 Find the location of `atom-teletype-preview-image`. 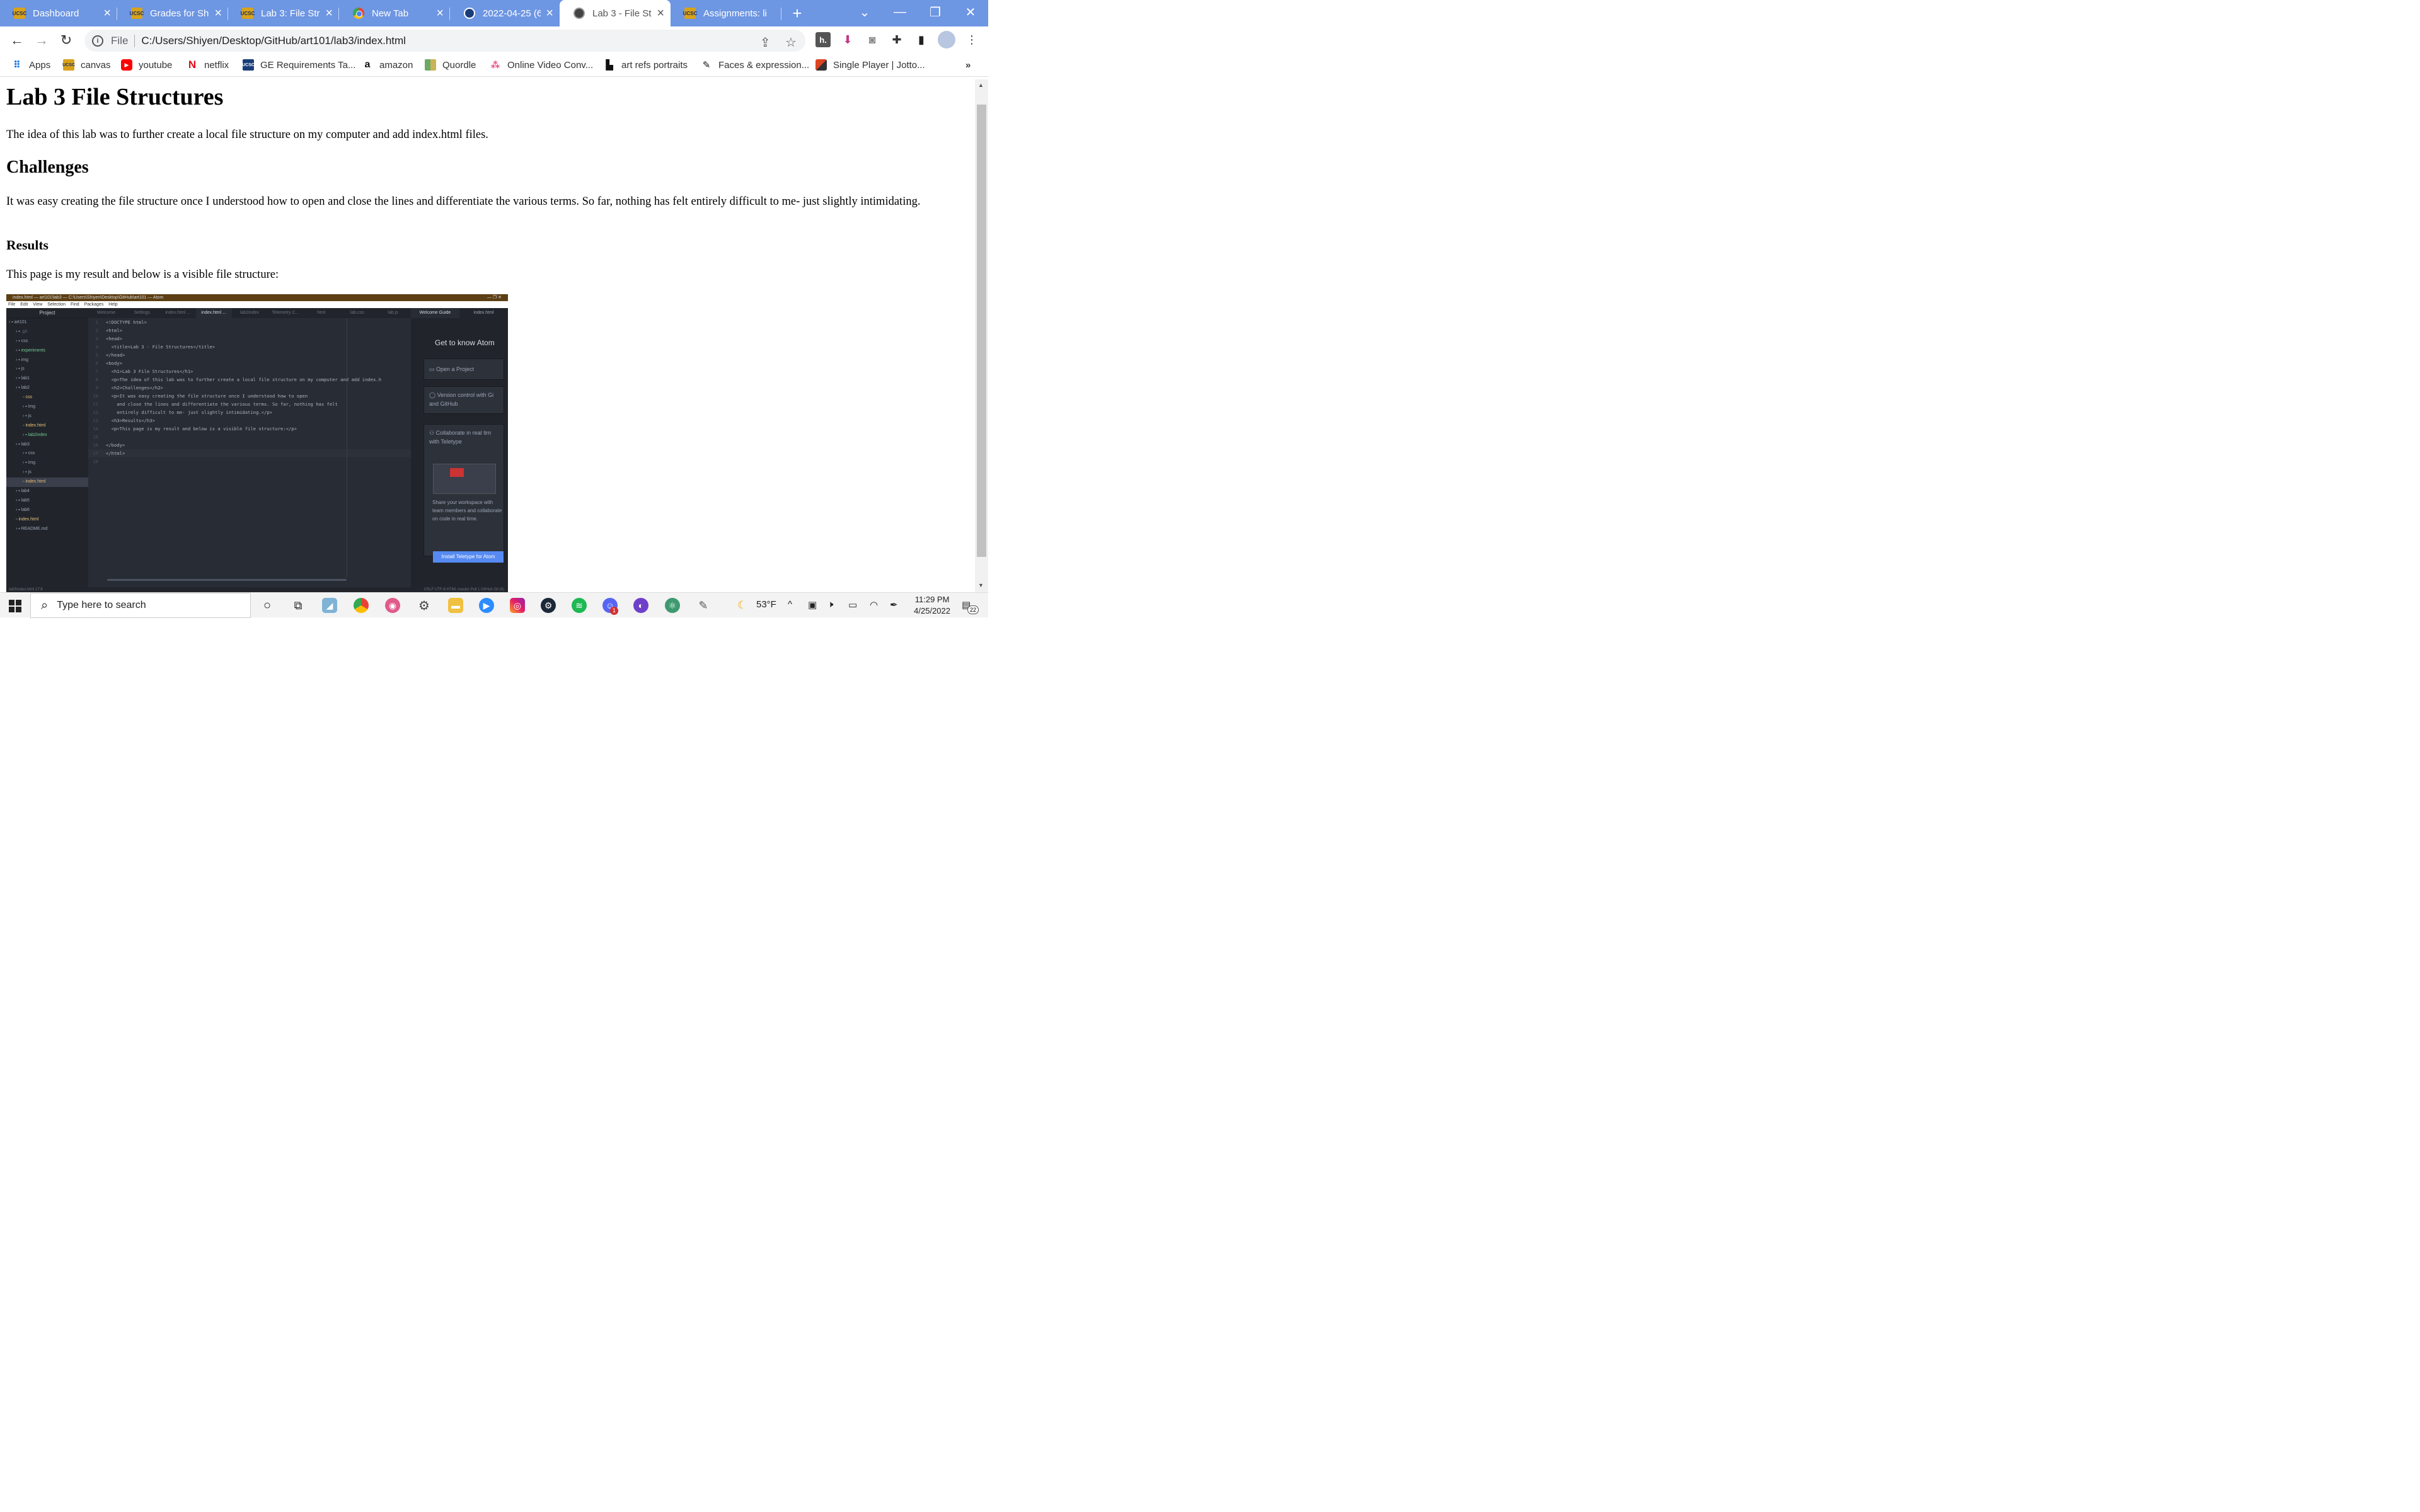

atom-teletype-preview-image is located at coordinates (464, 479).